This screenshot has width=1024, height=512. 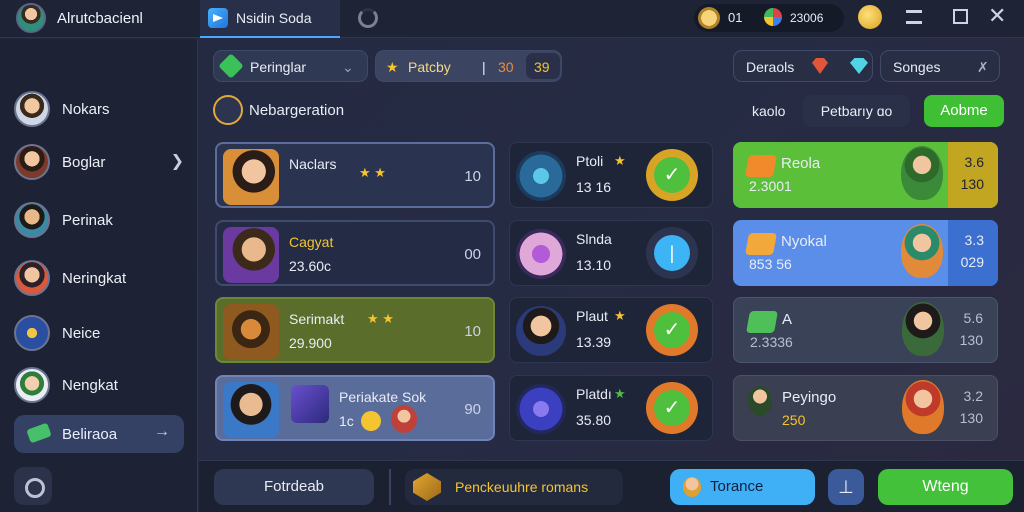 I want to click on reward-value: 853 56, so click(x=770, y=264).